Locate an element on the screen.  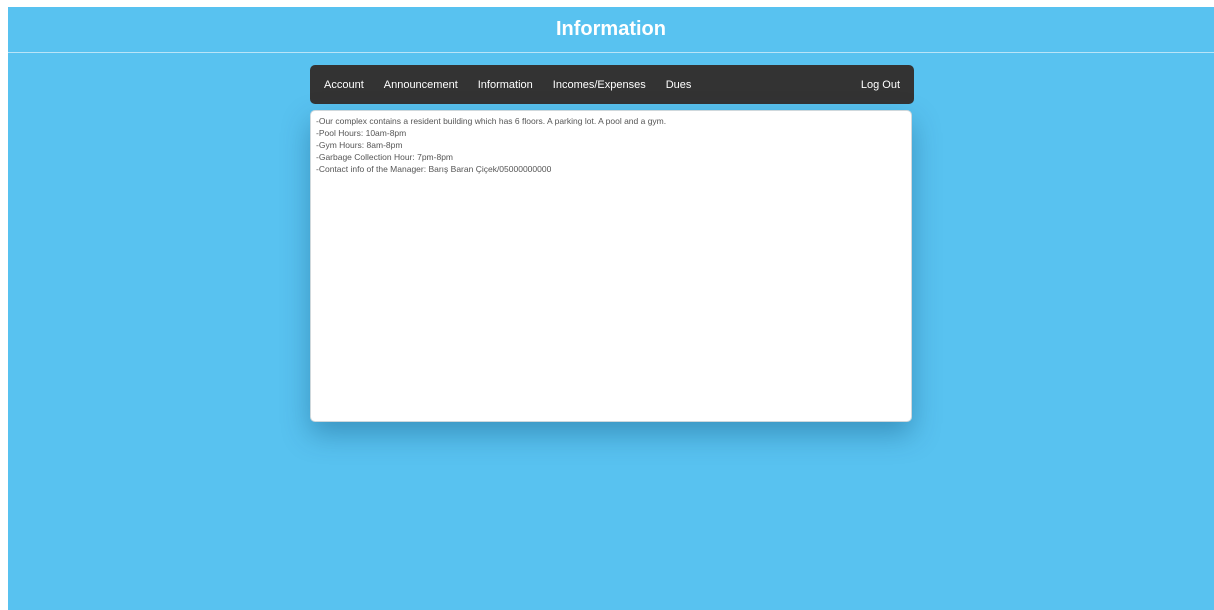
page-title: Information is located at coordinates (611, 29).